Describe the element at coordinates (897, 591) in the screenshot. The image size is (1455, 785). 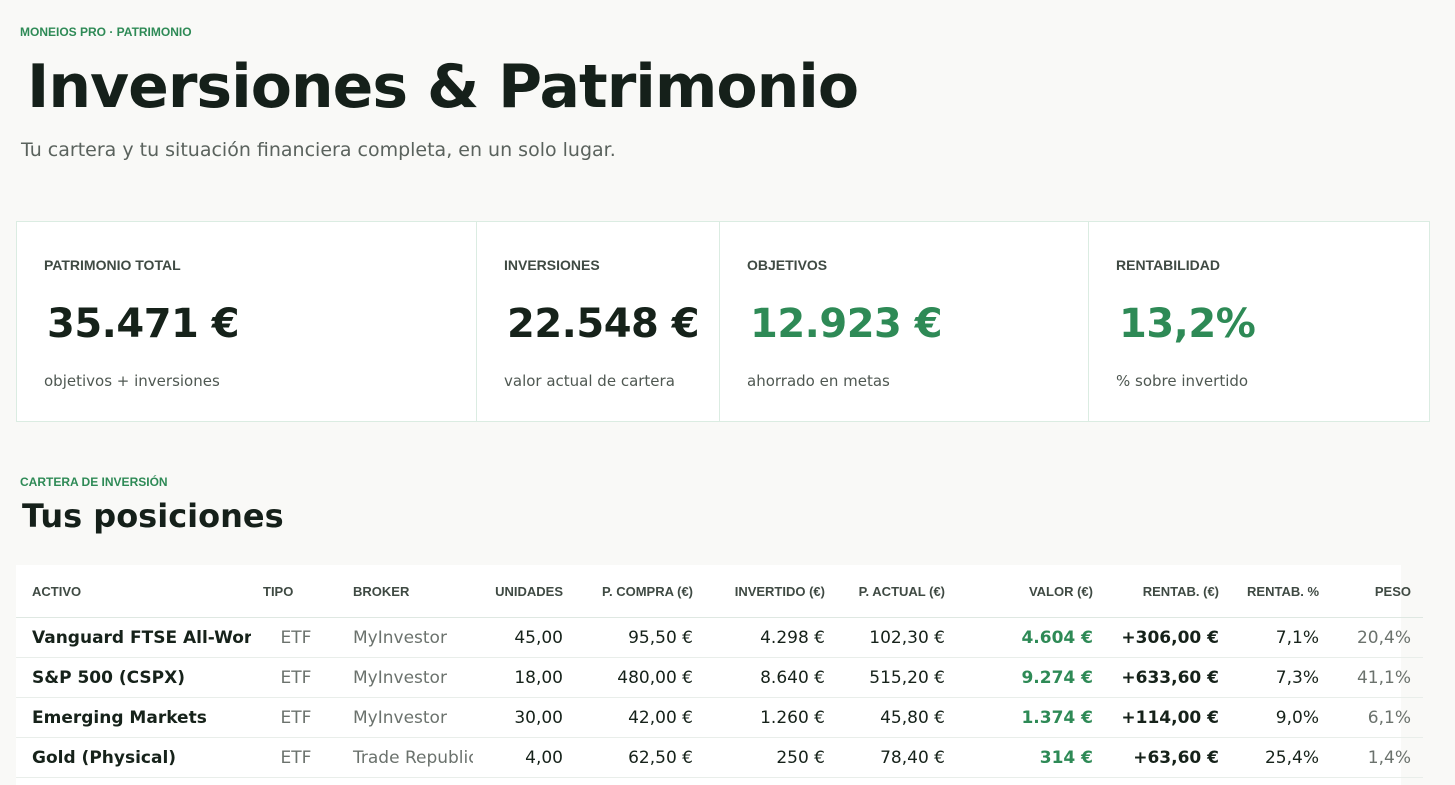
I see `col-header-p-actual: P. ACTUAL (€)` at that location.